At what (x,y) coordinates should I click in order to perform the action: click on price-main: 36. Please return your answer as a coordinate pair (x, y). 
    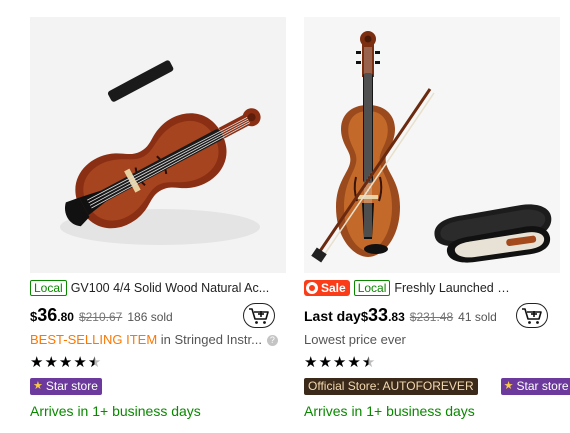
    Looking at the image, I should click on (47, 315).